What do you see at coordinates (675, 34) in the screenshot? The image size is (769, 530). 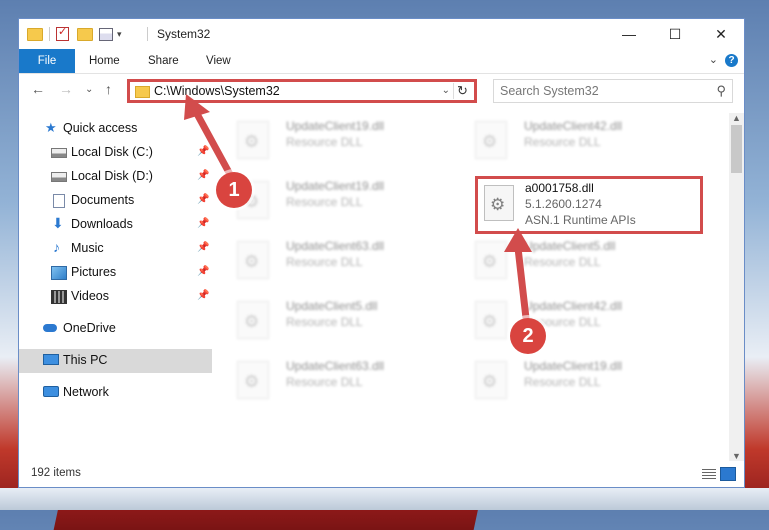 I see `maximize-button: ☐` at bounding box center [675, 34].